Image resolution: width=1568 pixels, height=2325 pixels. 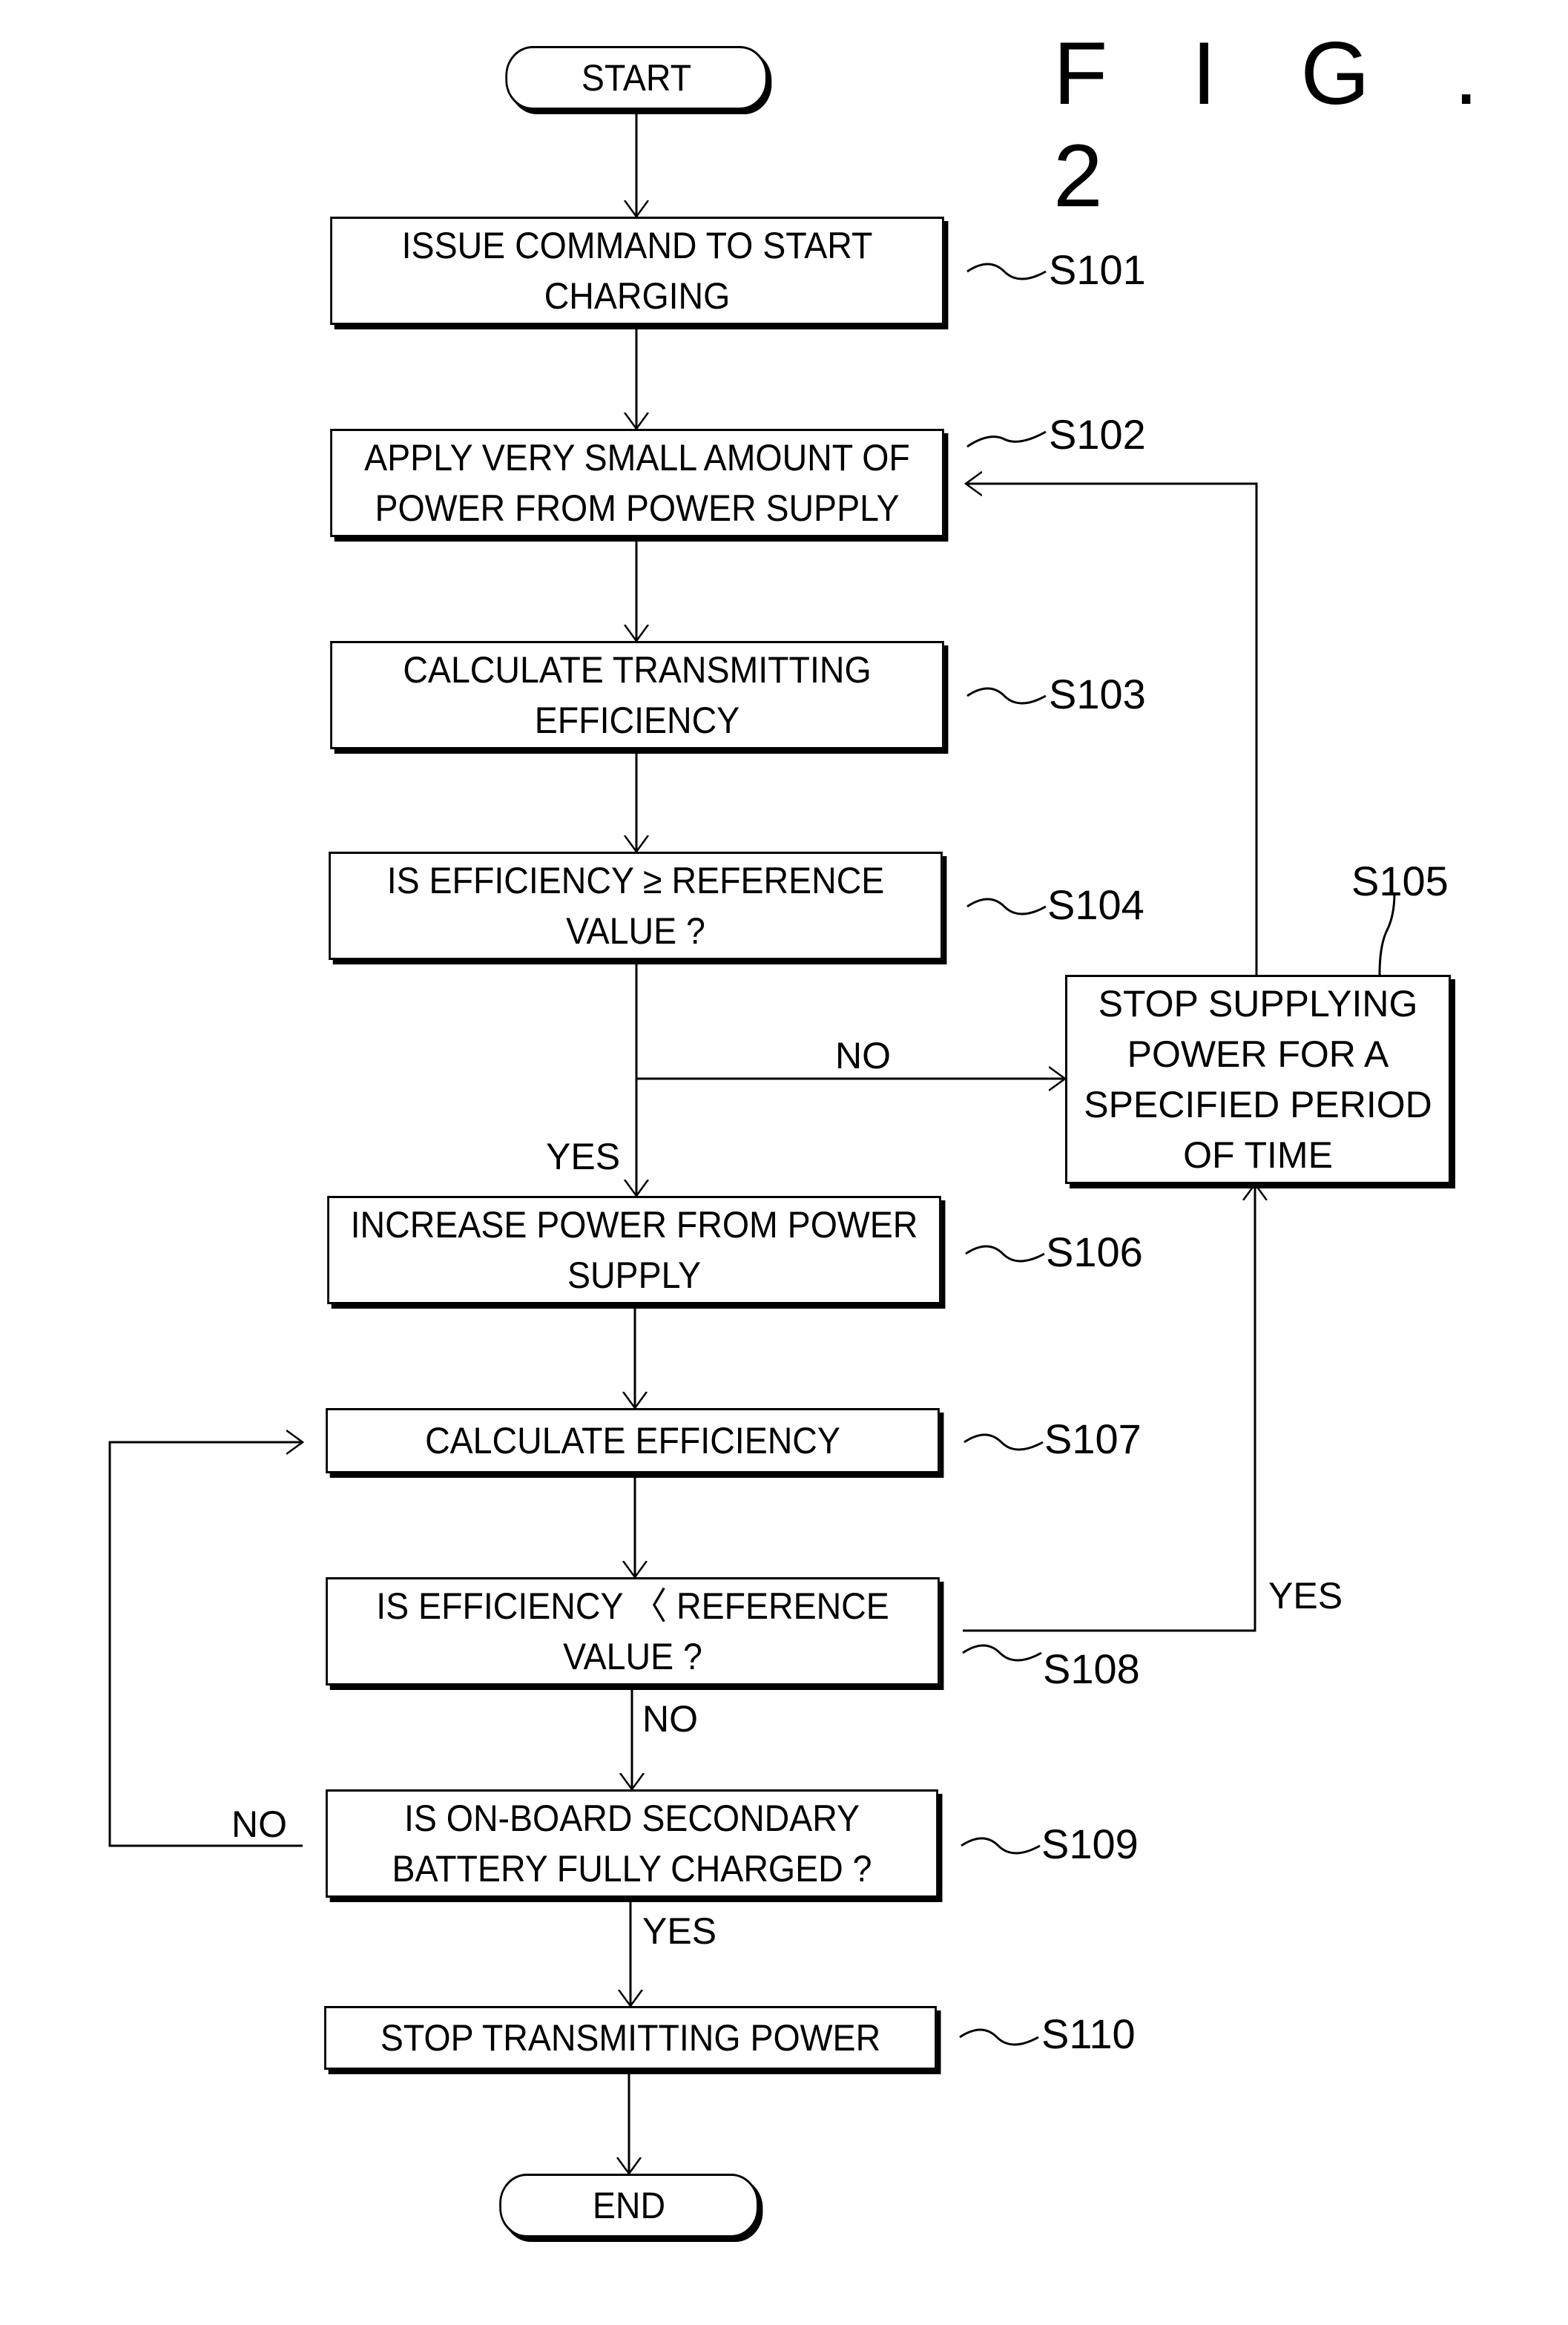 What do you see at coordinates (1007, 439) in the screenshot?
I see `leader-s102` at bounding box center [1007, 439].